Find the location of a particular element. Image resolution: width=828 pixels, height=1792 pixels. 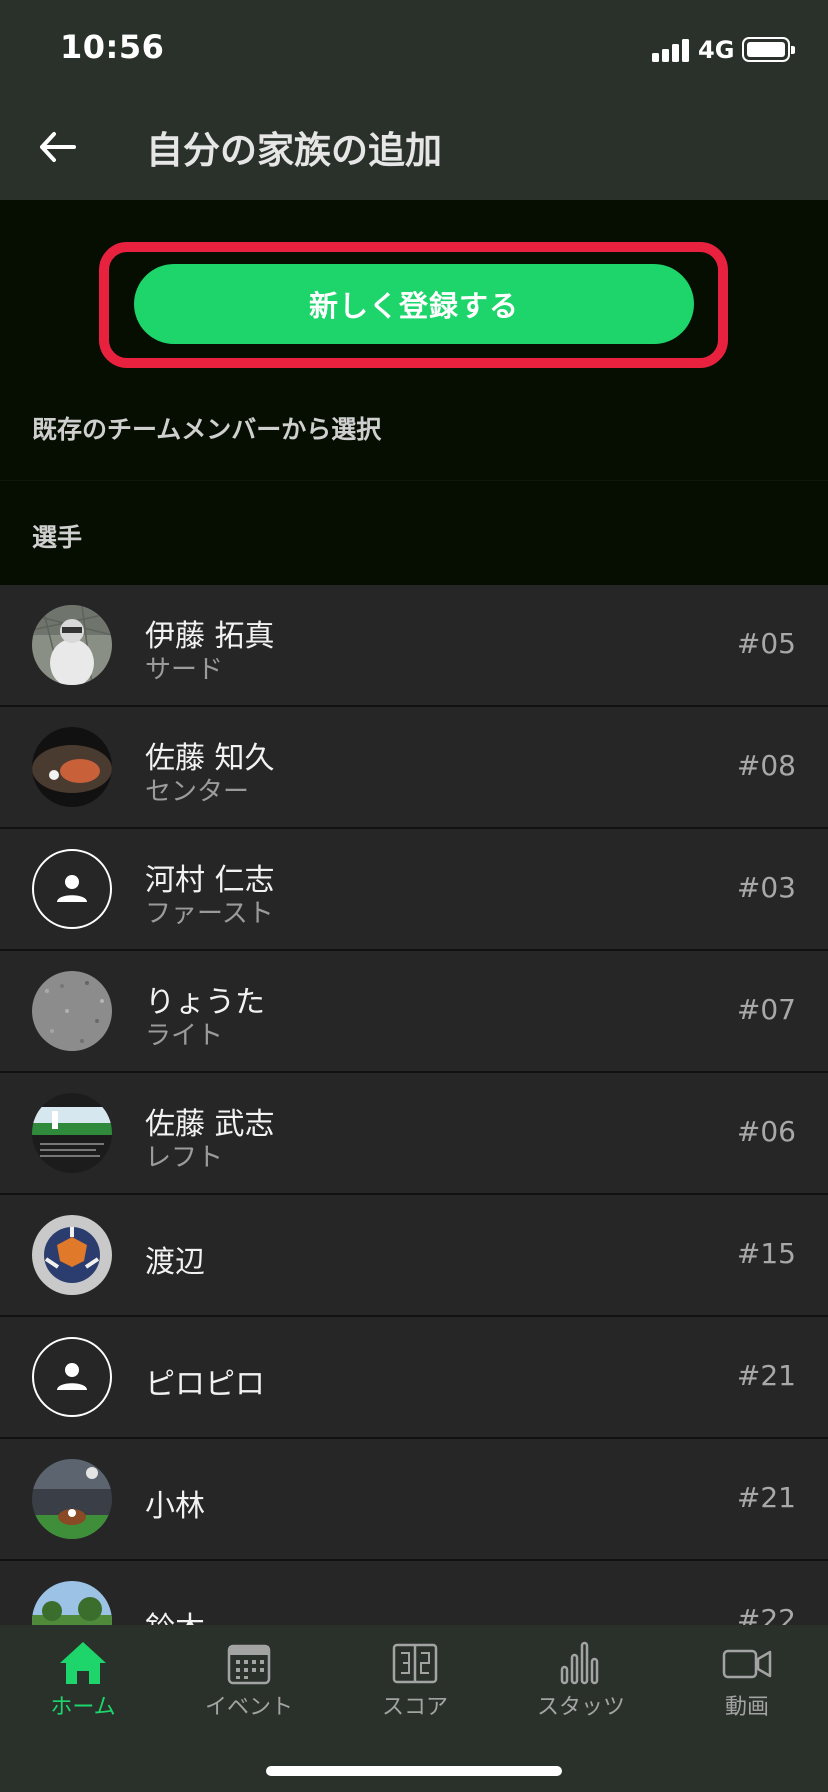

tab-score: スコア is located at coordinates (415, 1680).